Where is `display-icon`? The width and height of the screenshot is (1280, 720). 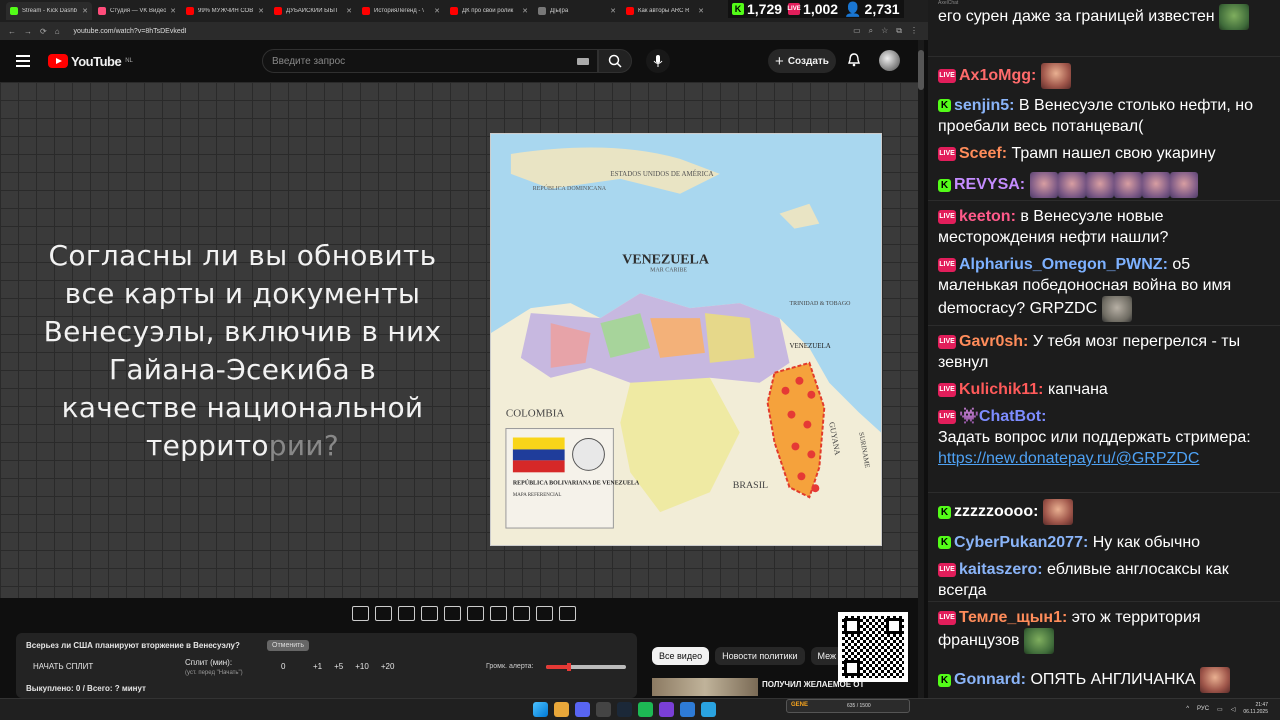
display-icon is located at coordinates (406, 613).